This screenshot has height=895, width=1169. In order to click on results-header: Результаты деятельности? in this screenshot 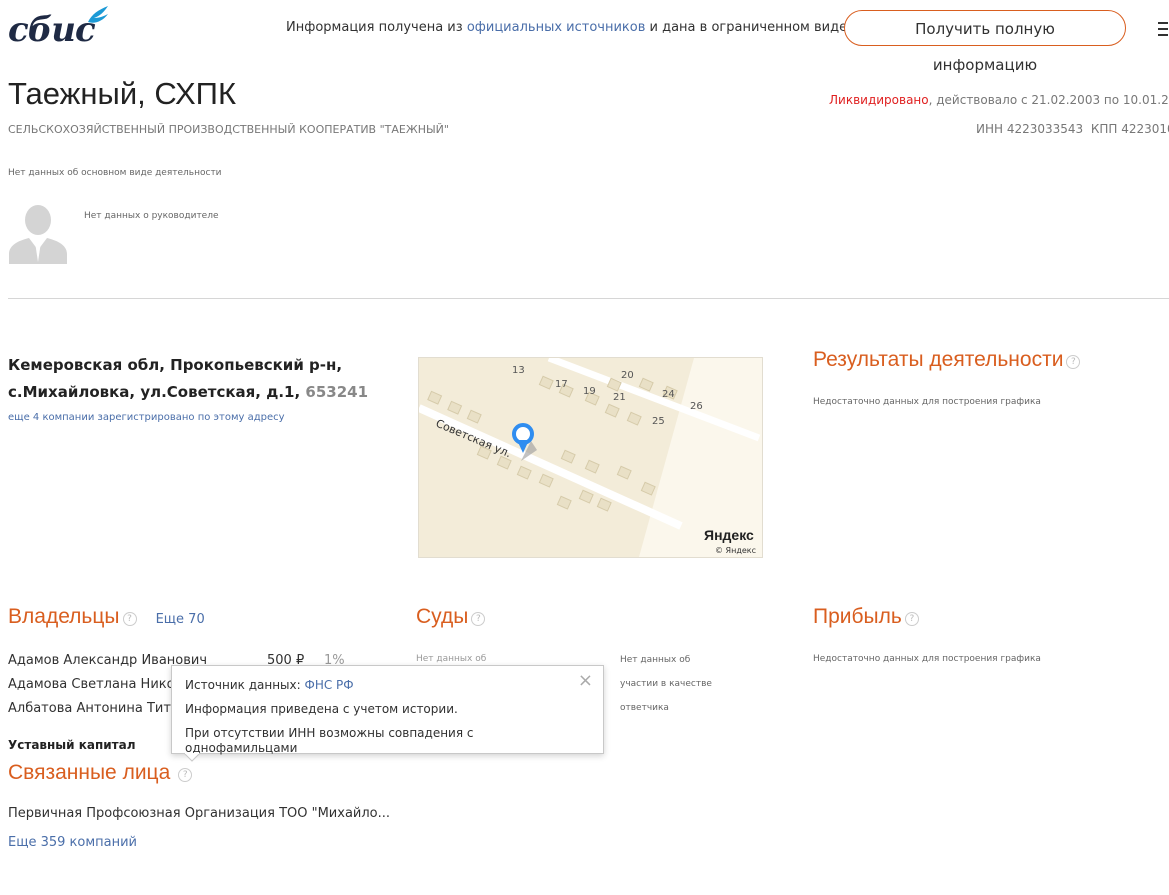, I will do `click(947, 360)`.